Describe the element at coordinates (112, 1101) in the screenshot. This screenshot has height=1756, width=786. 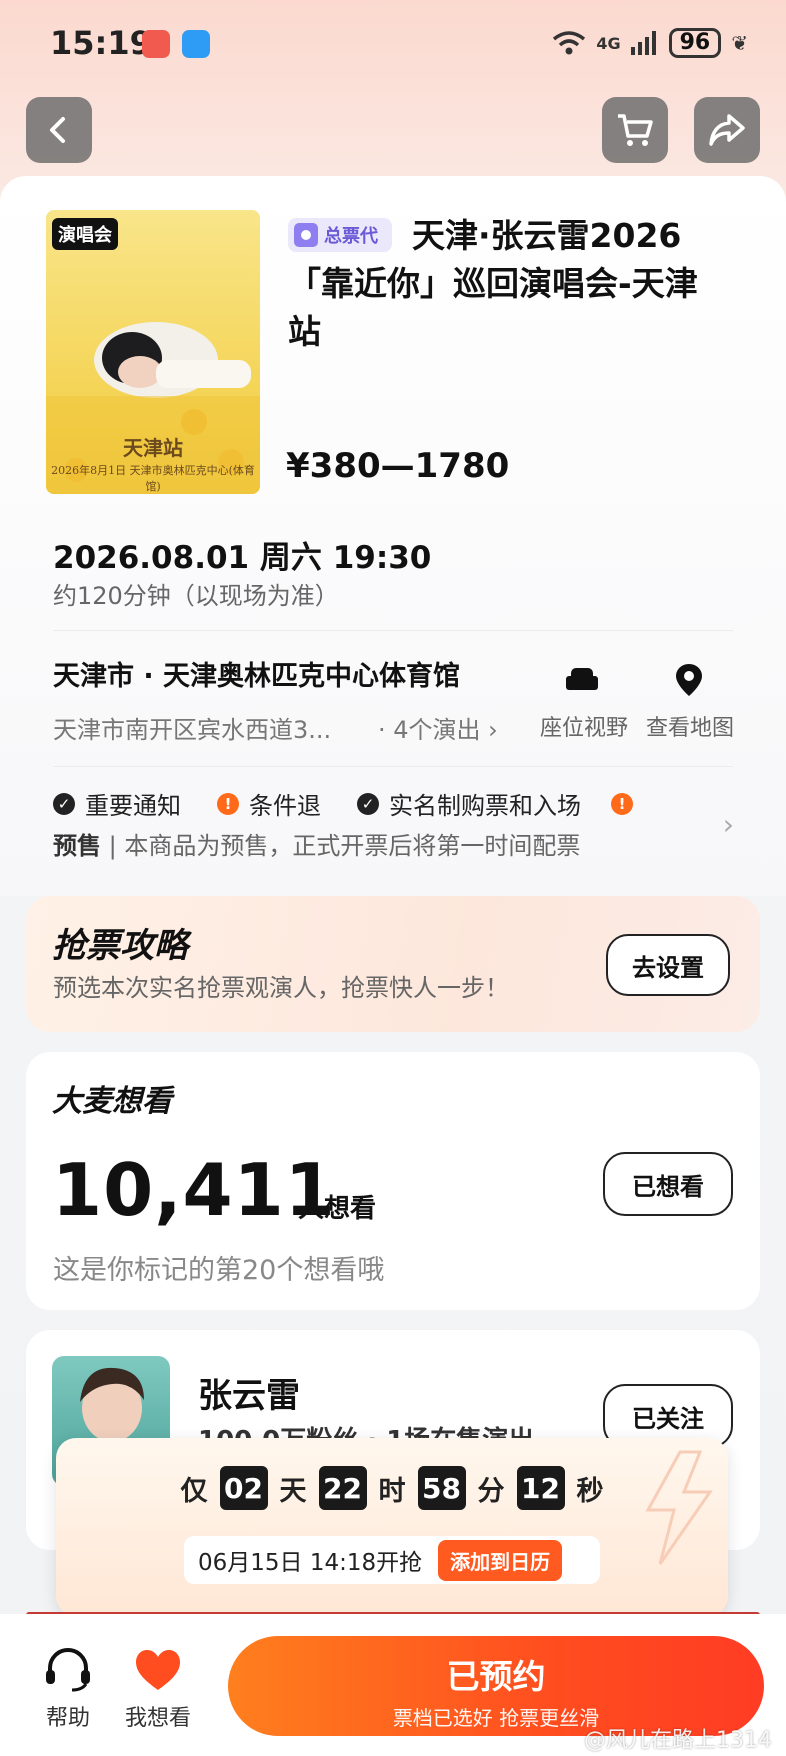
I see `want-title: 大麦想看` at that location.